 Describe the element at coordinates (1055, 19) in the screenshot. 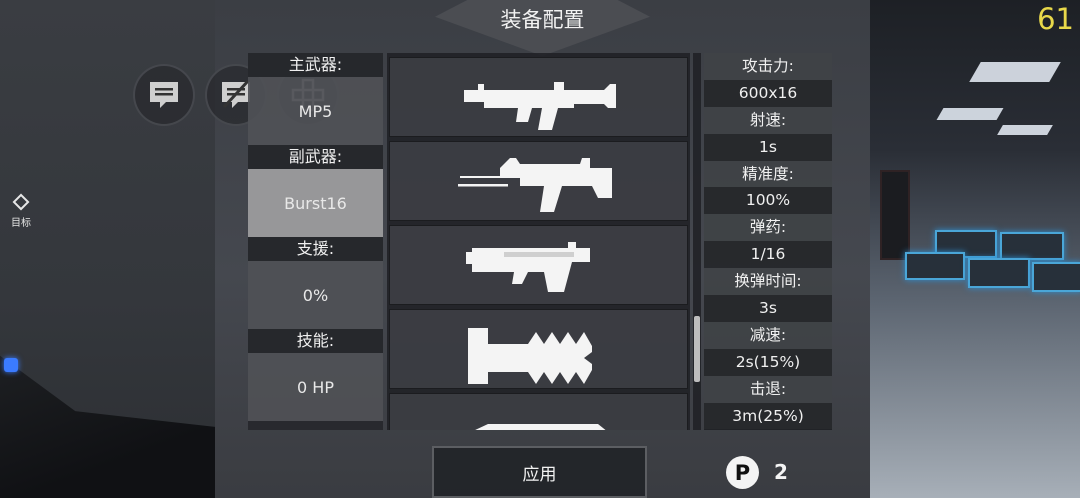

I see `fps-counter: 61` at that location.